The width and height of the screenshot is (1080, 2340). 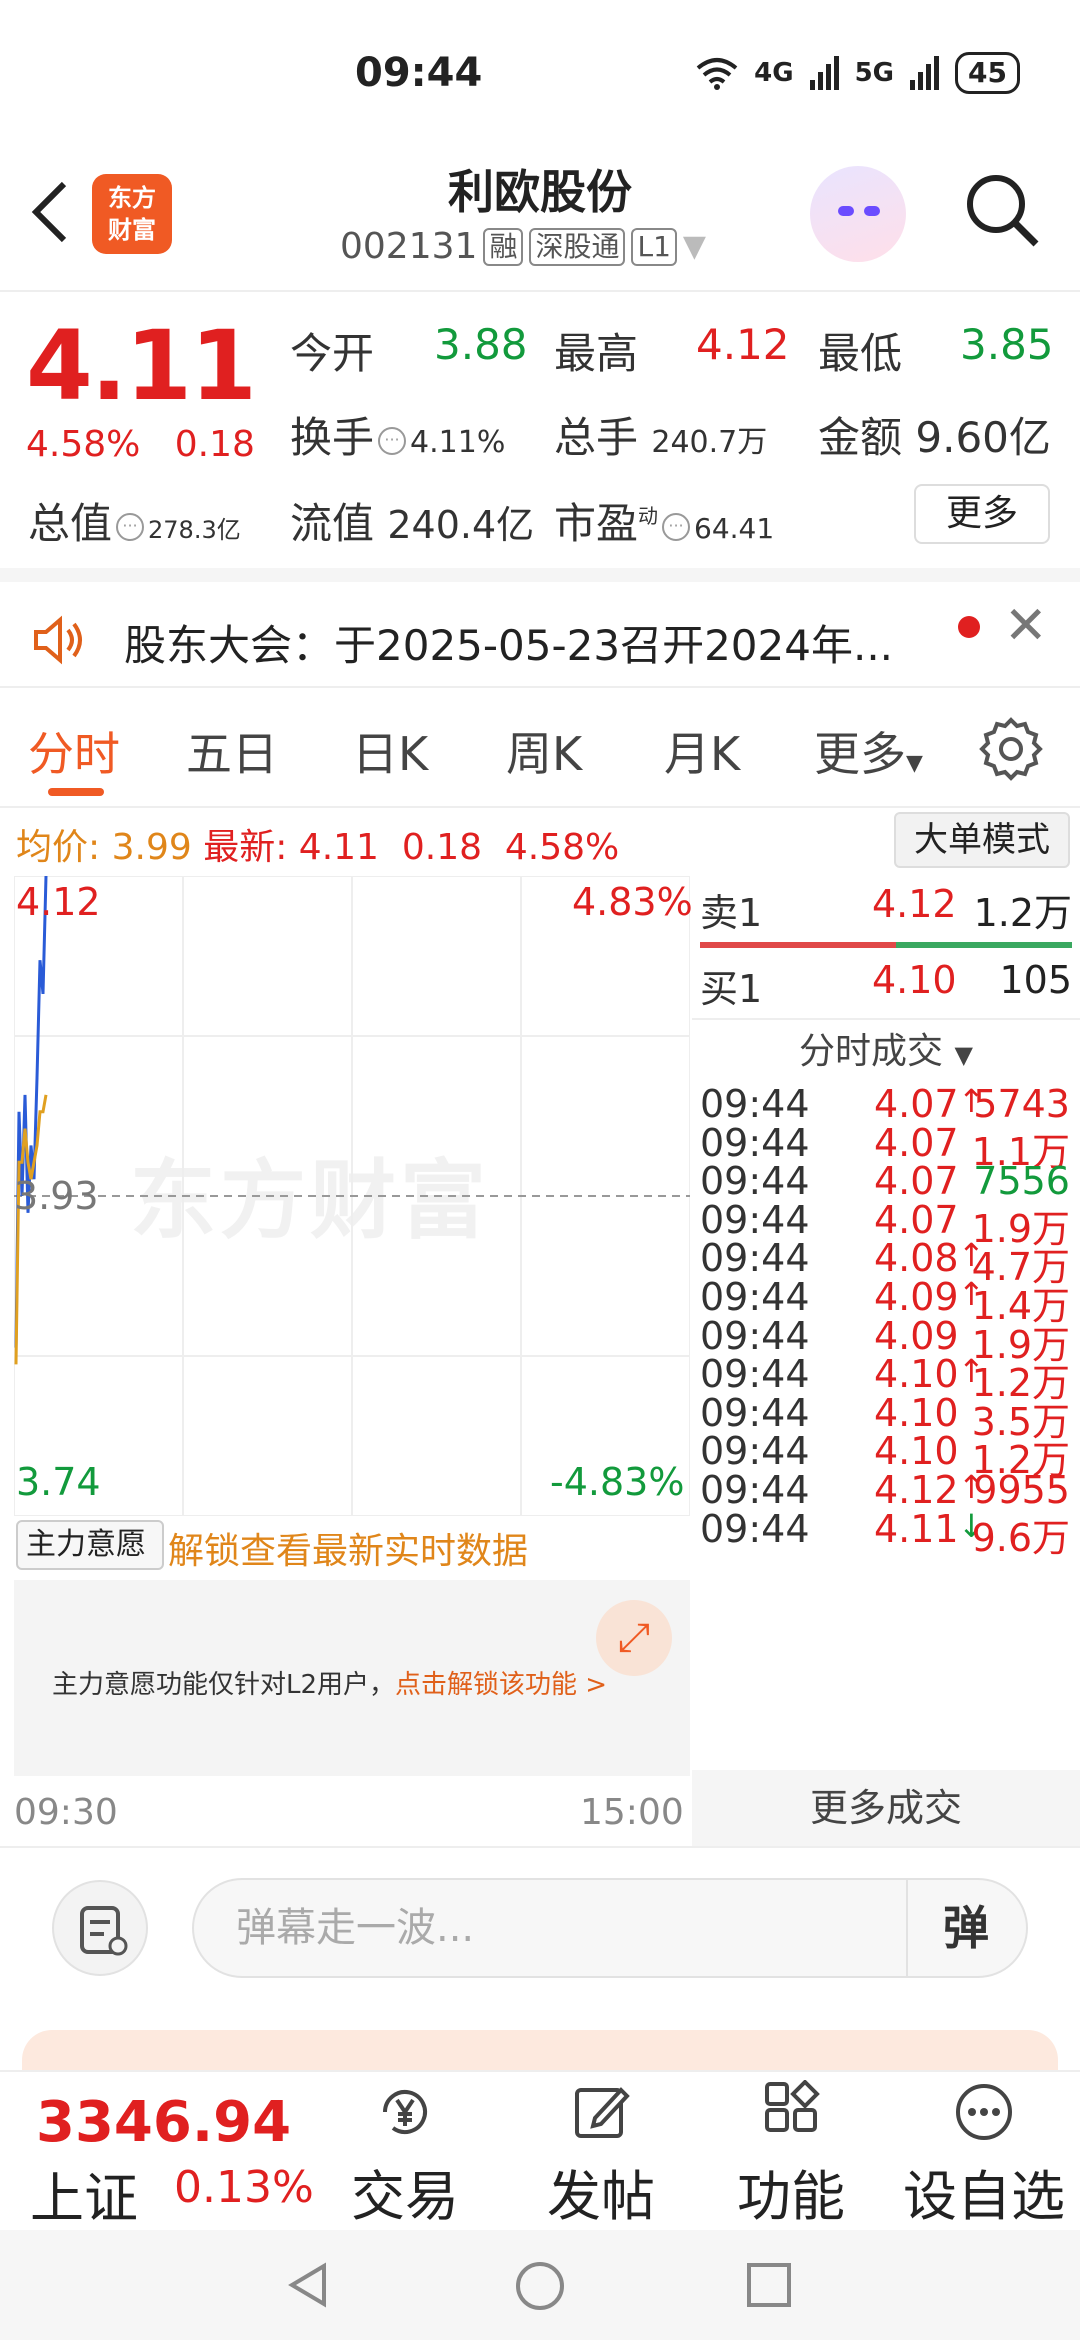 What do you see at coordinates (886, 1808) in the screenshot?
I see `more-trades-button: 更多成交` at bounding box center [886, 1808].